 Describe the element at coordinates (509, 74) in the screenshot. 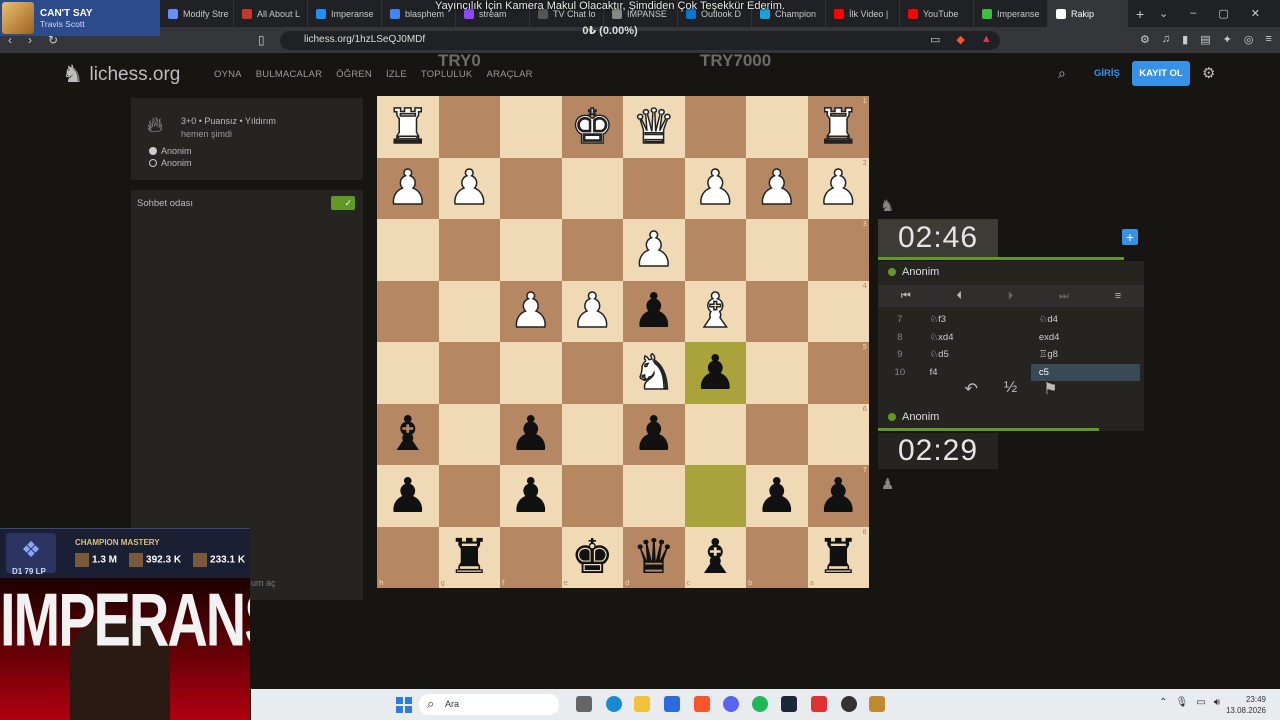

I see `nav-tools: ARAÇLAR` at that location.